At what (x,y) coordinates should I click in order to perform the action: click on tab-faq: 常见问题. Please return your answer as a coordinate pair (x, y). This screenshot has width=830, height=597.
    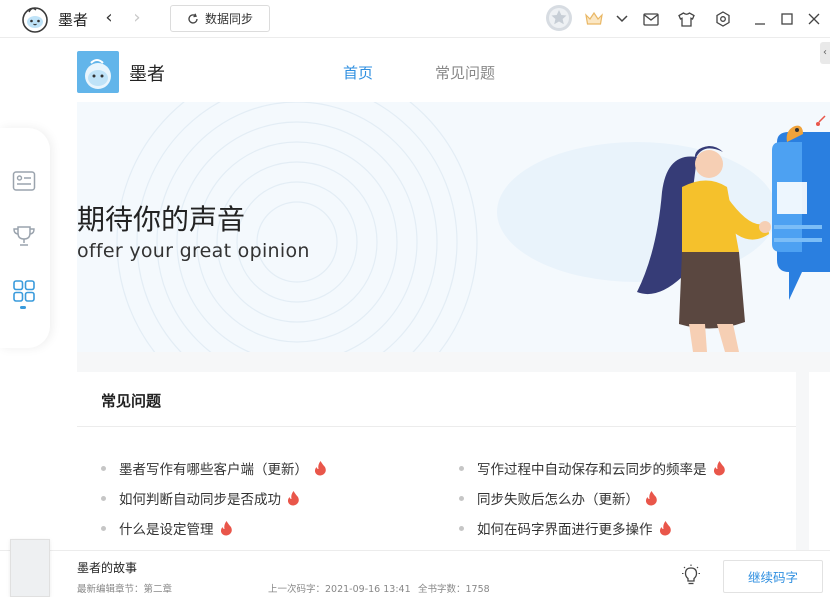
    Looking at the image, I should click on (465, 72).